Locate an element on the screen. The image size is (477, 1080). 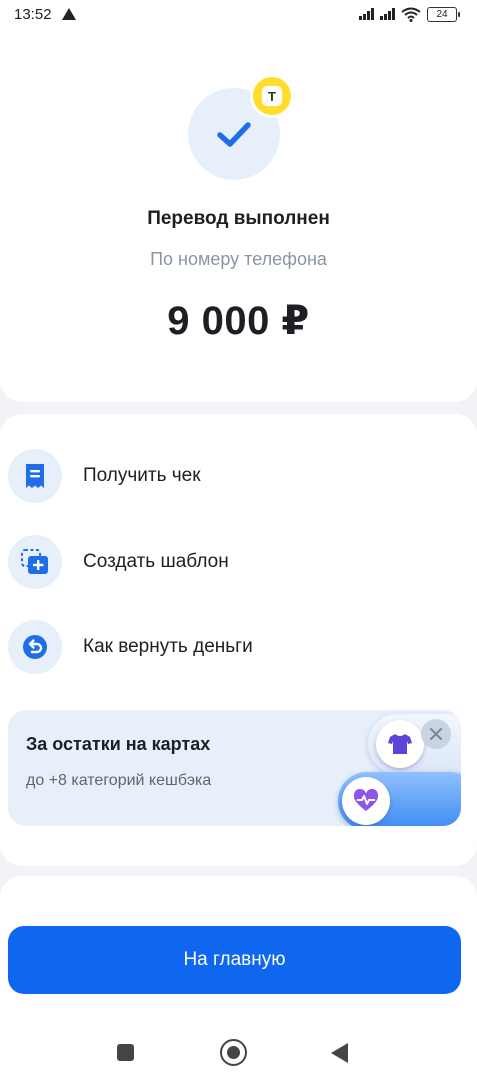
home-icon is located at coordinates (233, 1052).